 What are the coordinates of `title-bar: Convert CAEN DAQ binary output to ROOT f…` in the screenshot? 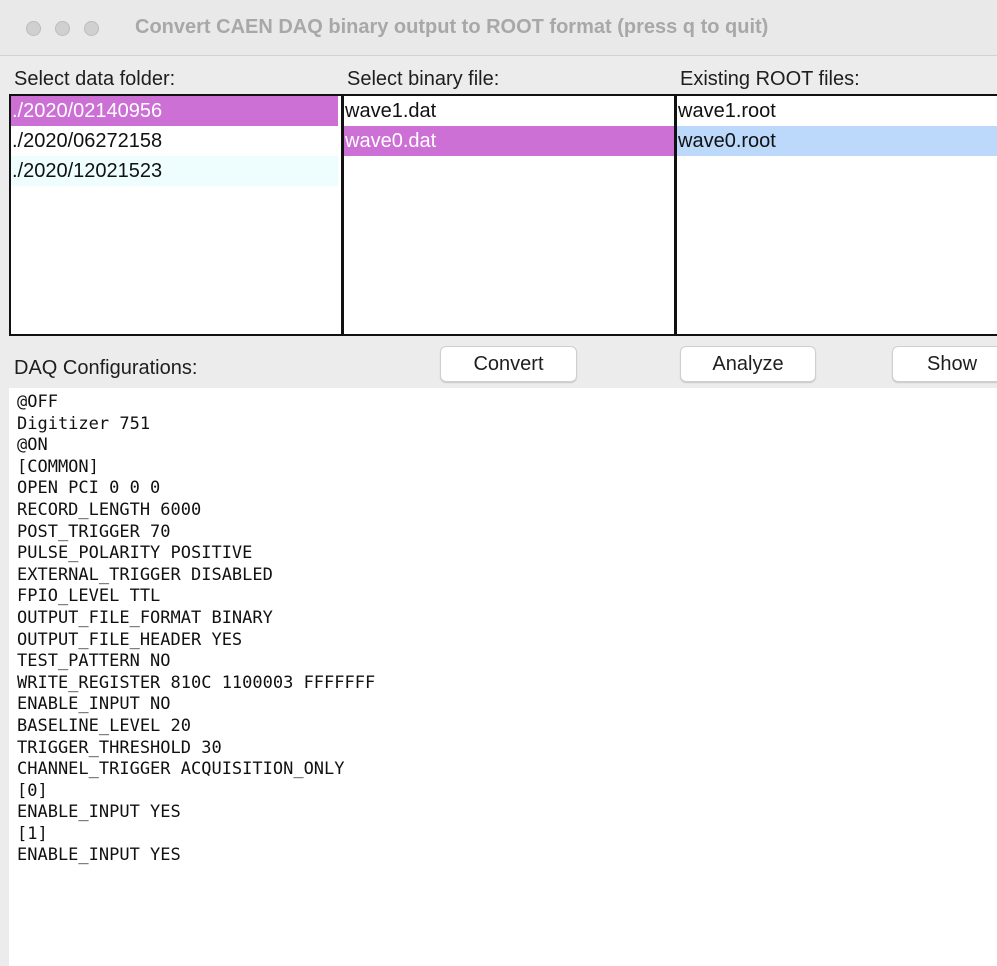 It's located at (498, 28).